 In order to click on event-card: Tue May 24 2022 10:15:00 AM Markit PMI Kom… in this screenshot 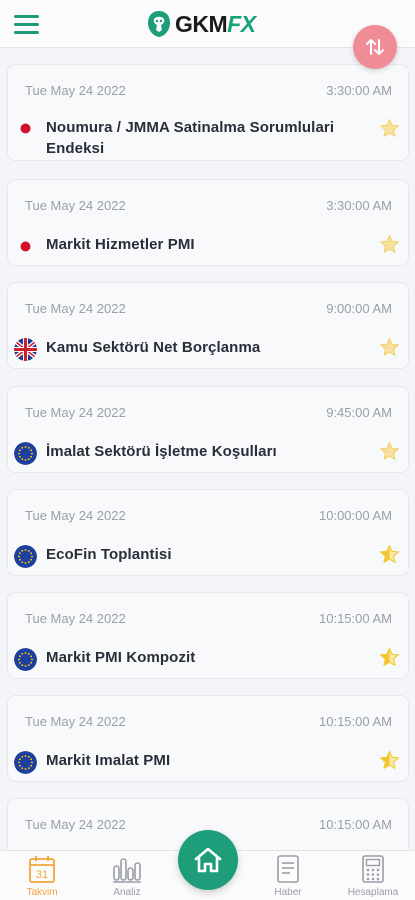, I will do `click(208, 635)`.